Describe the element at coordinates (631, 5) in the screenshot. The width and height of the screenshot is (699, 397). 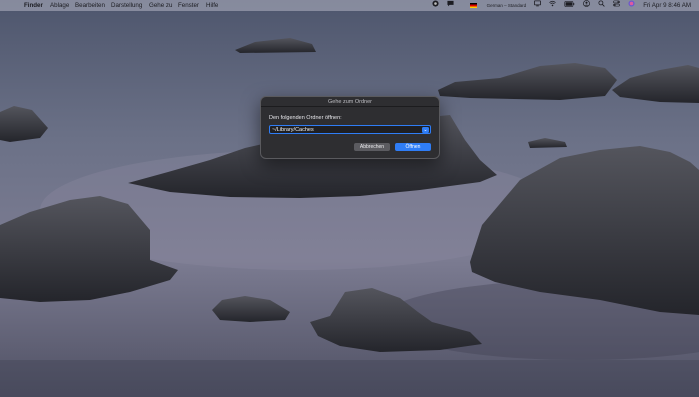
I see `siri-icon` at that location.